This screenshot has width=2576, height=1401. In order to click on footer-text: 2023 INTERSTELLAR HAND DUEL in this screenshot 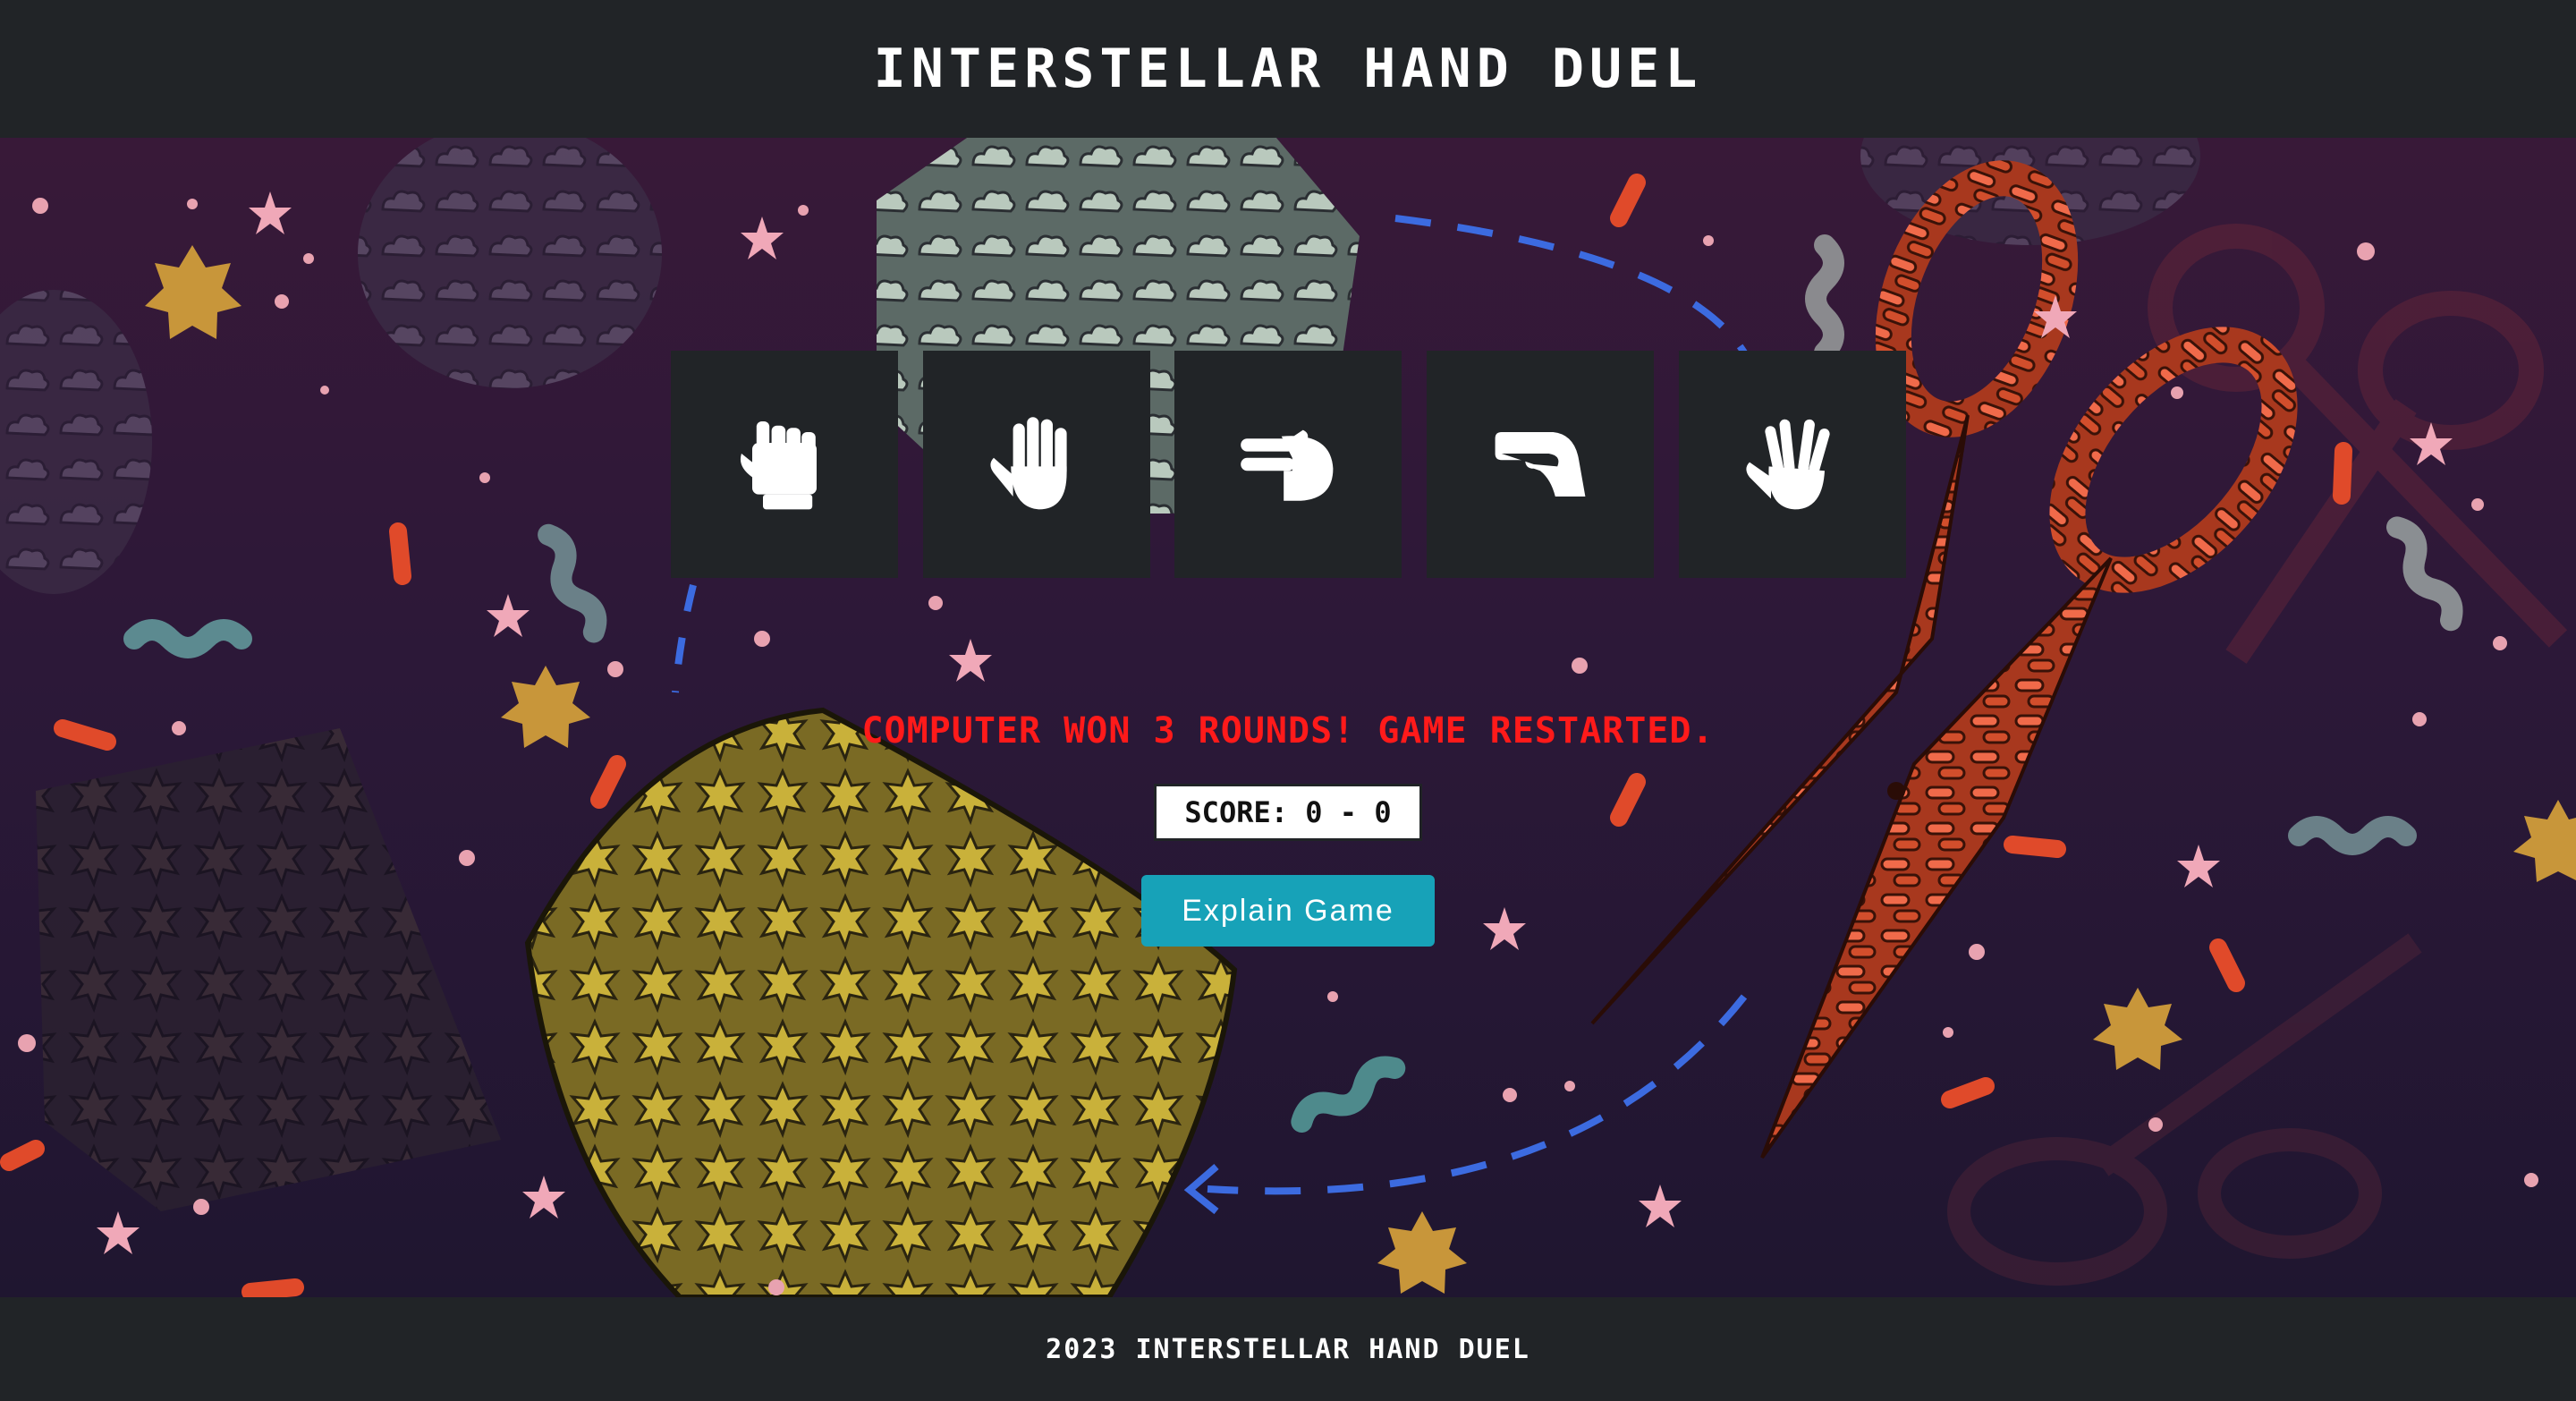, I will do `click(1288, 1349)`.